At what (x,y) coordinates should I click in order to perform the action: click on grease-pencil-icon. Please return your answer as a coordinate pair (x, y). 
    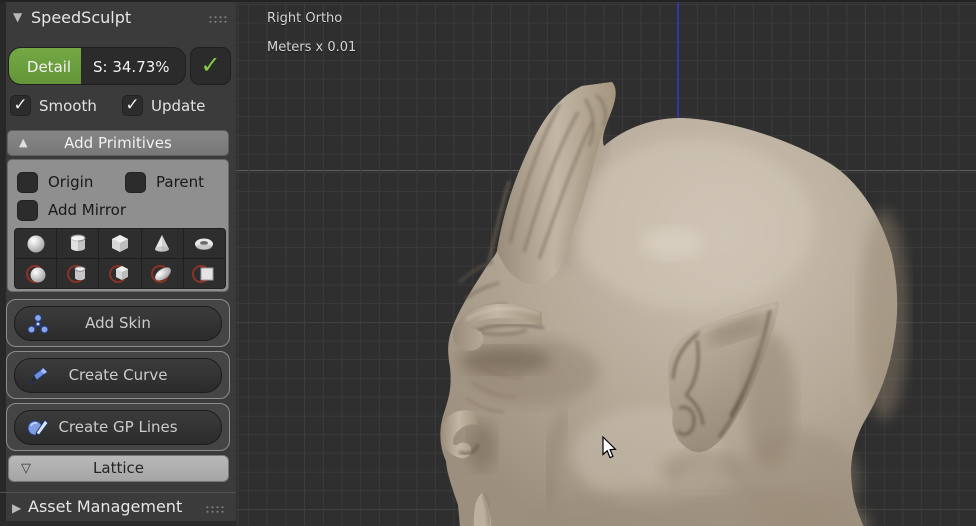
    Looking at the image, I should click on (38, 427).